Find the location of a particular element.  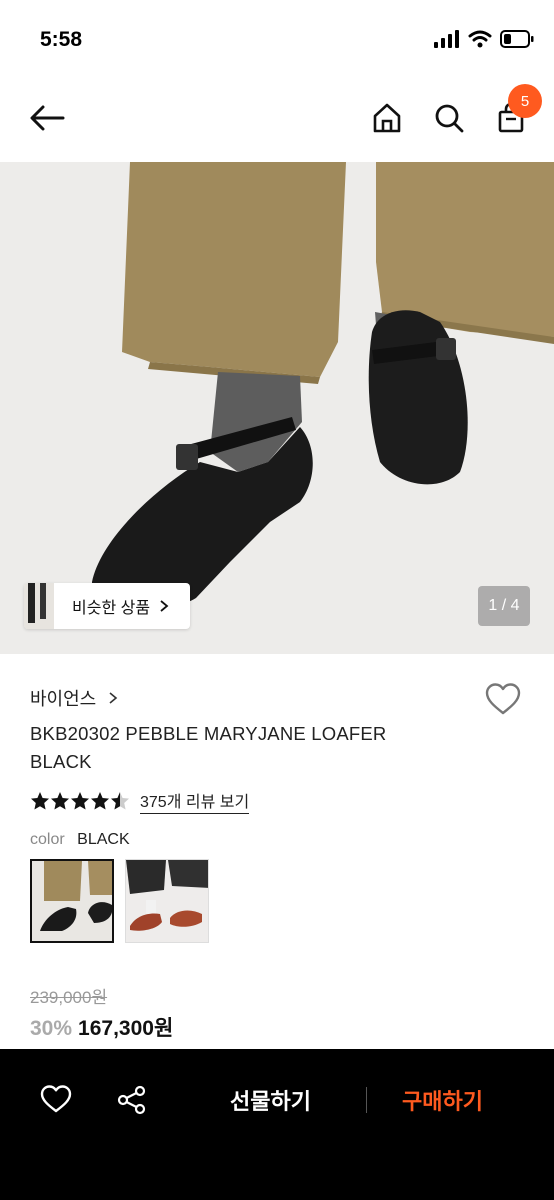

nav-bar is located at coordinates (277, 121).